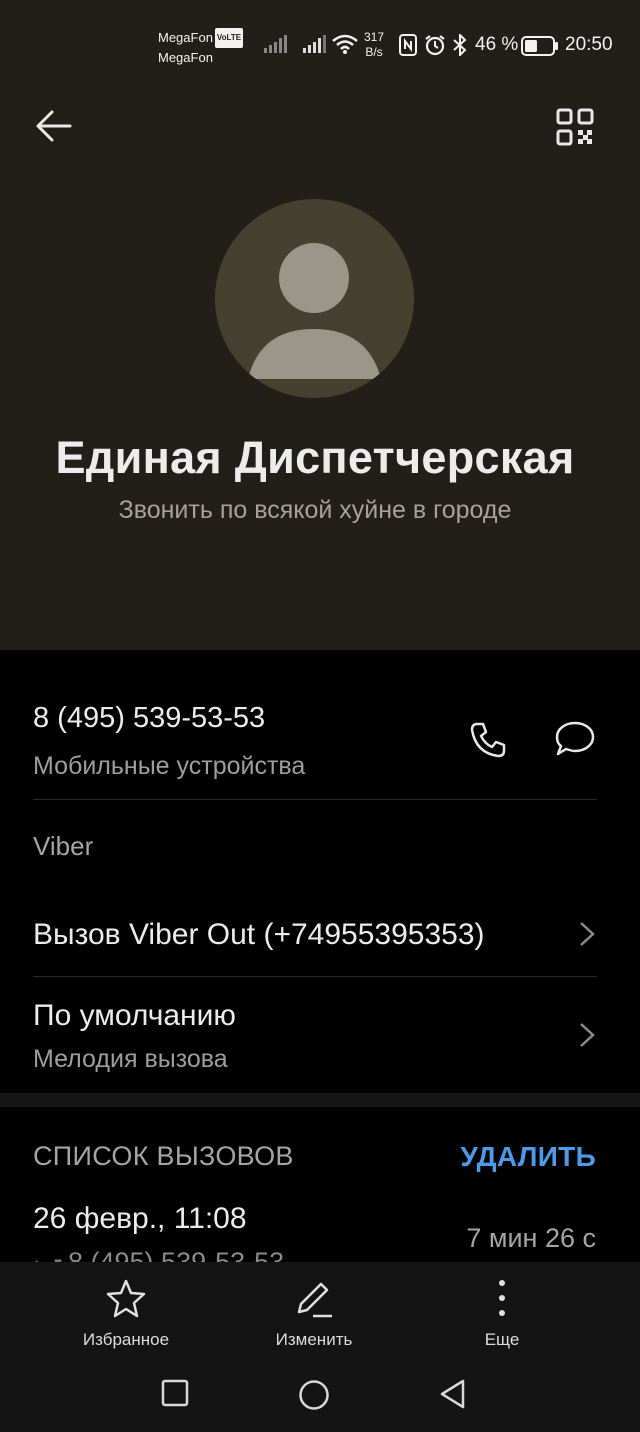  Describe the element at coordinates (185, 57) in the screenshot. I see `carrier-2-name: MegaFon` at that location.